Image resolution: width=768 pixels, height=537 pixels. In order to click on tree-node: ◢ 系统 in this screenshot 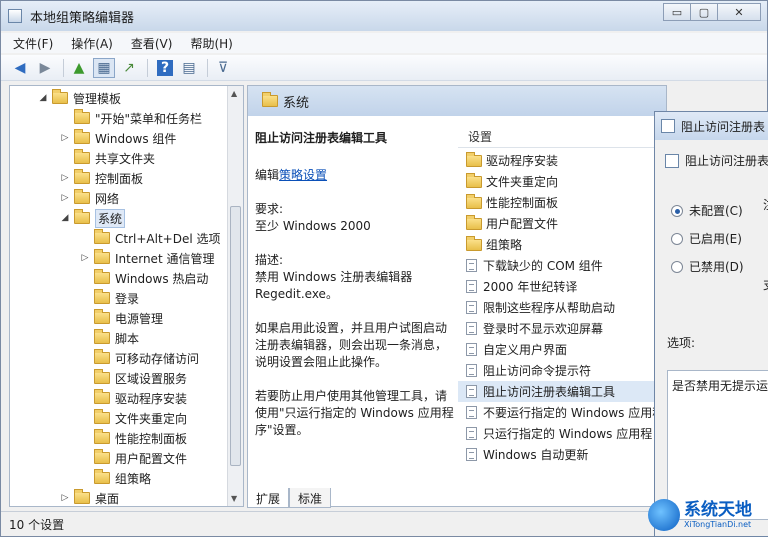, I will do `click(93, 218)`.